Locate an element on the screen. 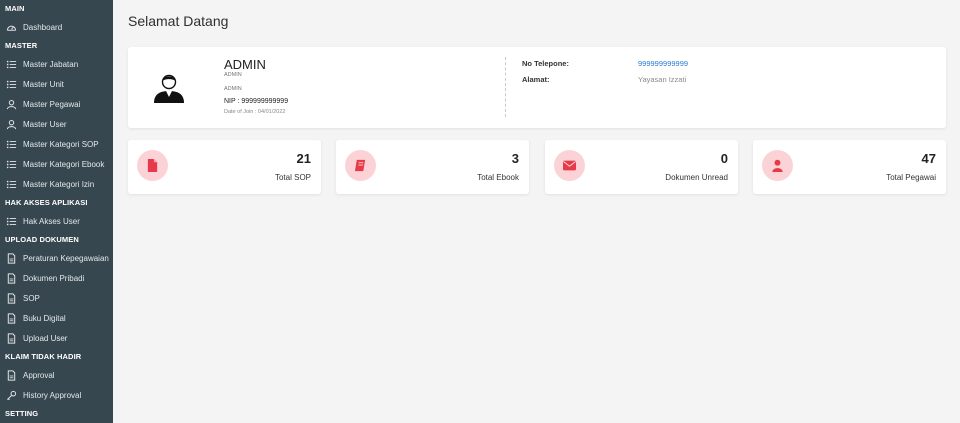 Image resolution: width=960 pixels, height=423 pixels. sidebar-item-dashboard: Dashboard is located at coordinates (56, 27).